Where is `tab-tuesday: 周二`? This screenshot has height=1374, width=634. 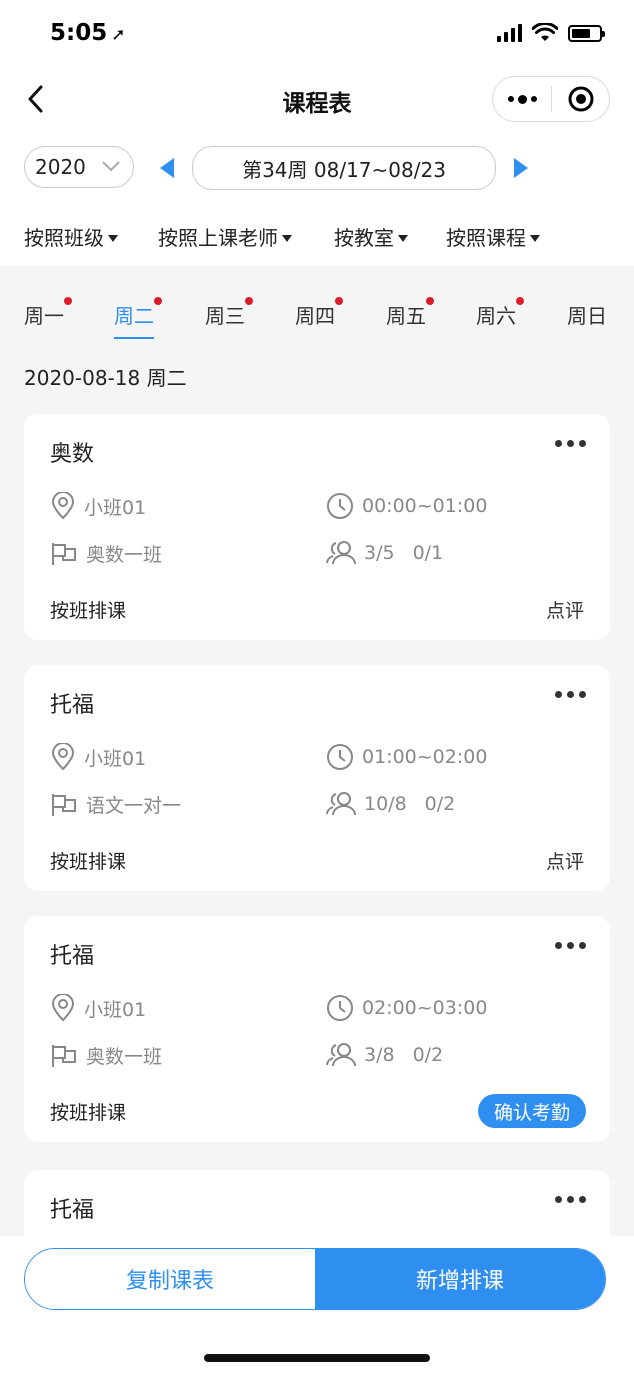 tab-tuesday: 周二 is located at coordinates (138, 318).